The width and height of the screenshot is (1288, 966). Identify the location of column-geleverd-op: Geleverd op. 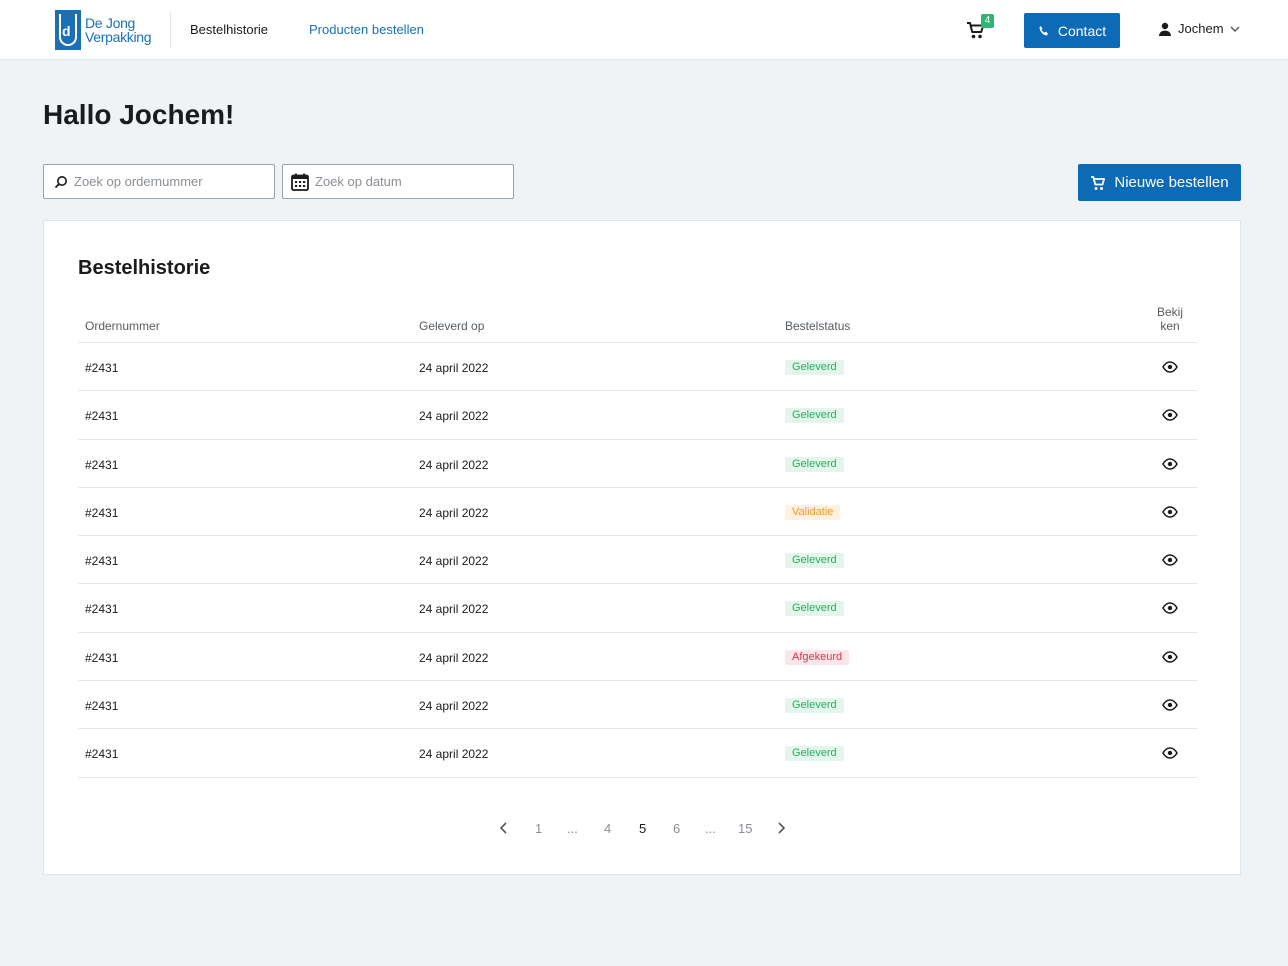
(452, 326).